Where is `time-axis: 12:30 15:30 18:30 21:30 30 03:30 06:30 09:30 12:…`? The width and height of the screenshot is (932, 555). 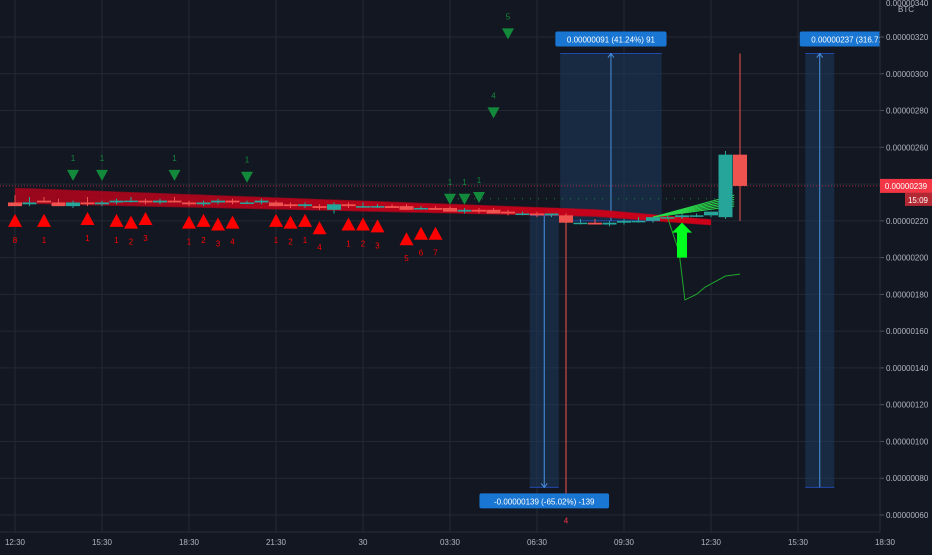 time-axis: 12:30 15:30 18:30 21:30 30 03:30 06:30 09:30 12:… is located at coordinates (448, 539).